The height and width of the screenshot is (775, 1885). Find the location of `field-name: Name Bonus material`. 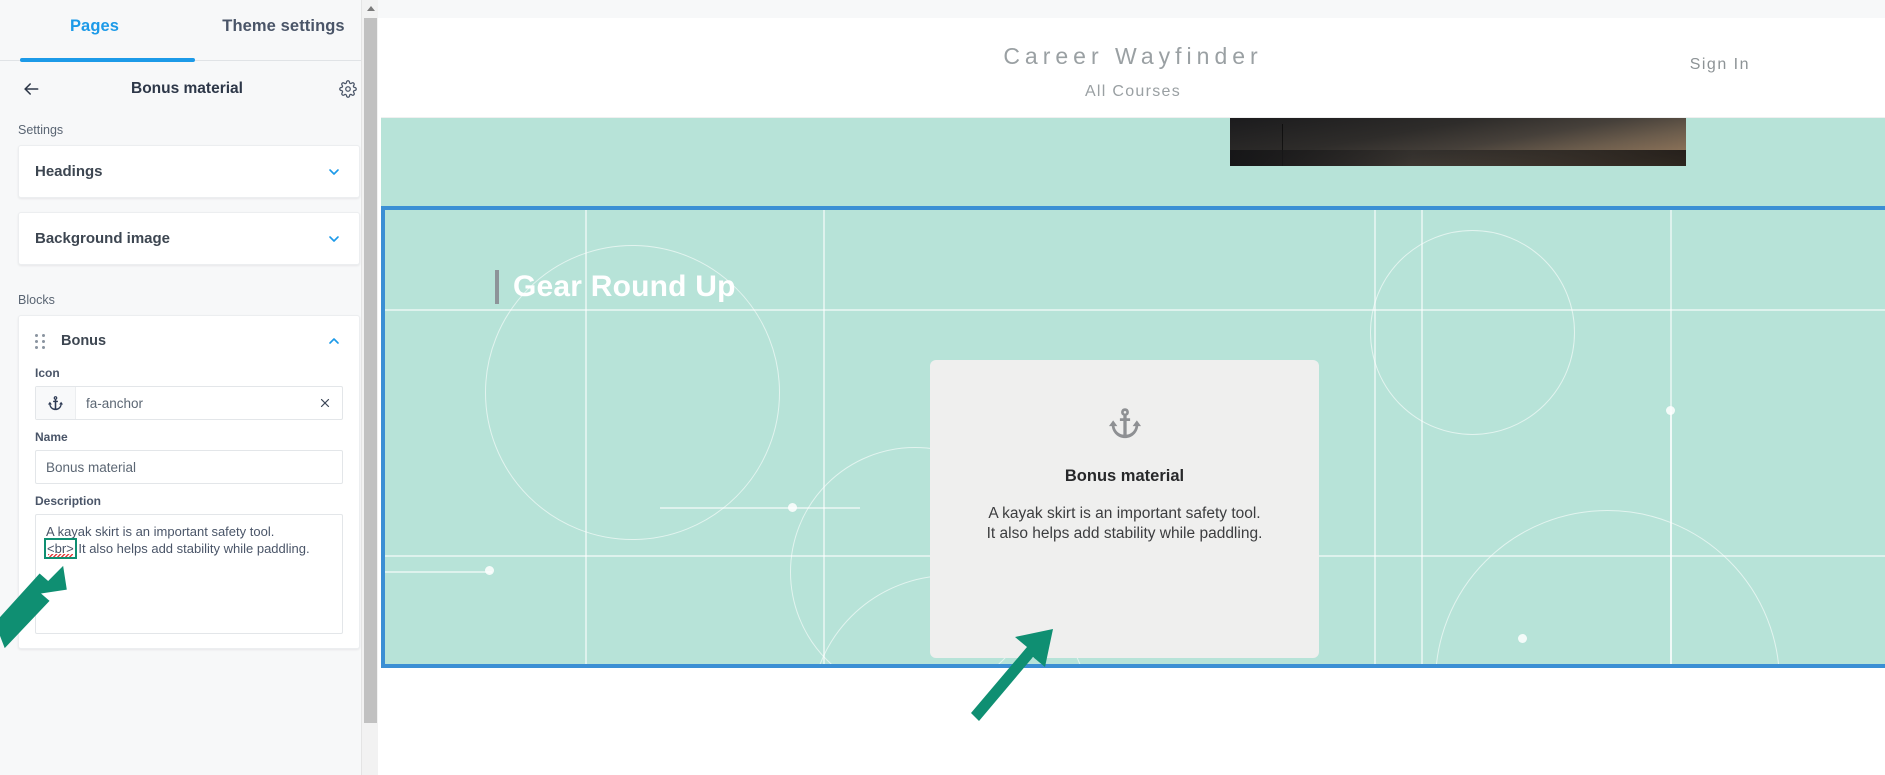

field-name: Name Bonus material is located at coordinates (189, 457).